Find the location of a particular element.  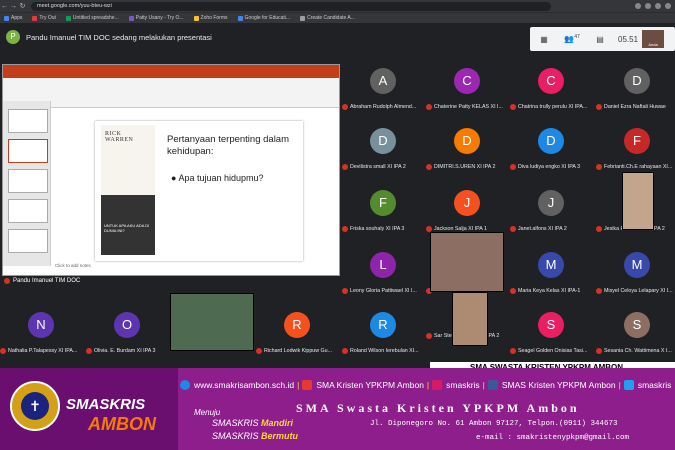

tagline-mandiri: SMASKRIS Mandiri is located at coordinates (253, 423).